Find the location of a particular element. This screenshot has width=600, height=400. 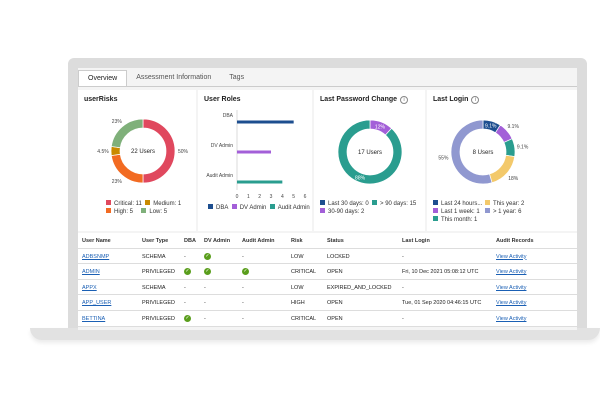

donut-center-label: 8 Users is located at coordinates (483, 153).